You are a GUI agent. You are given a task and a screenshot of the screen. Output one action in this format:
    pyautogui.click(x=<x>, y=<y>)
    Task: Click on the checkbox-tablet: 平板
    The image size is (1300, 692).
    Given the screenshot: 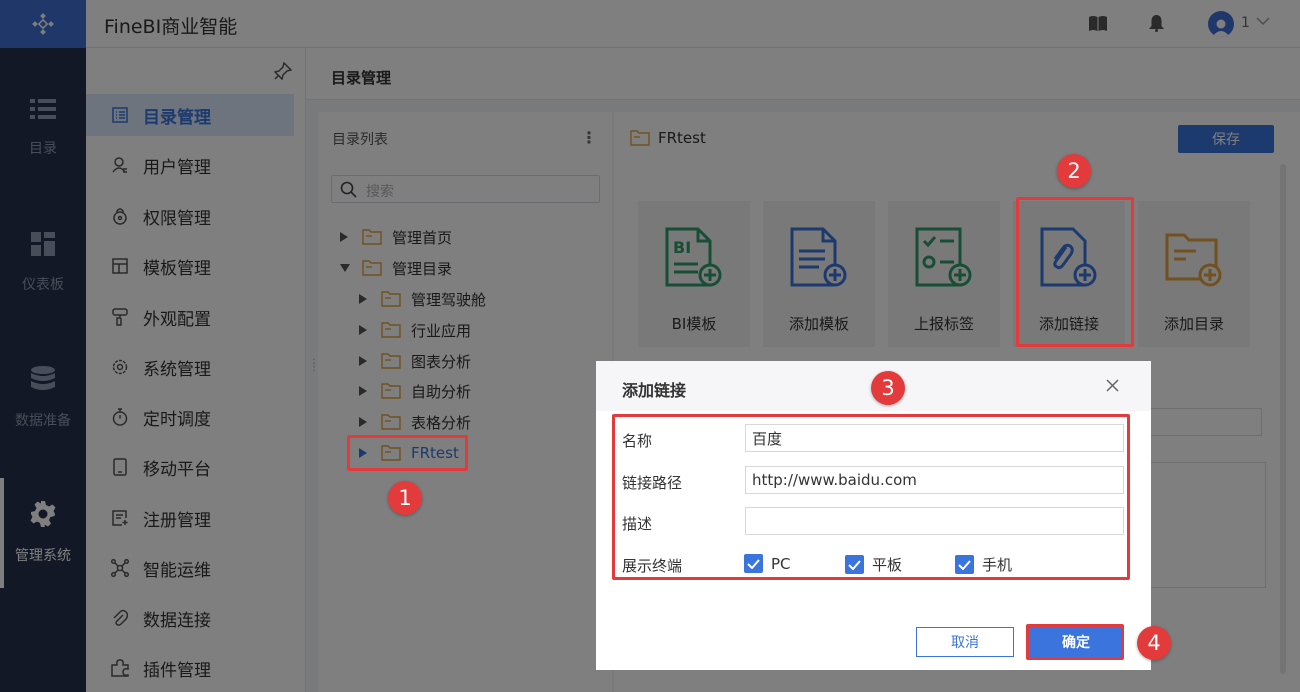 What is the action you would take?
    pyautogui.click(x=873, y=564)
    